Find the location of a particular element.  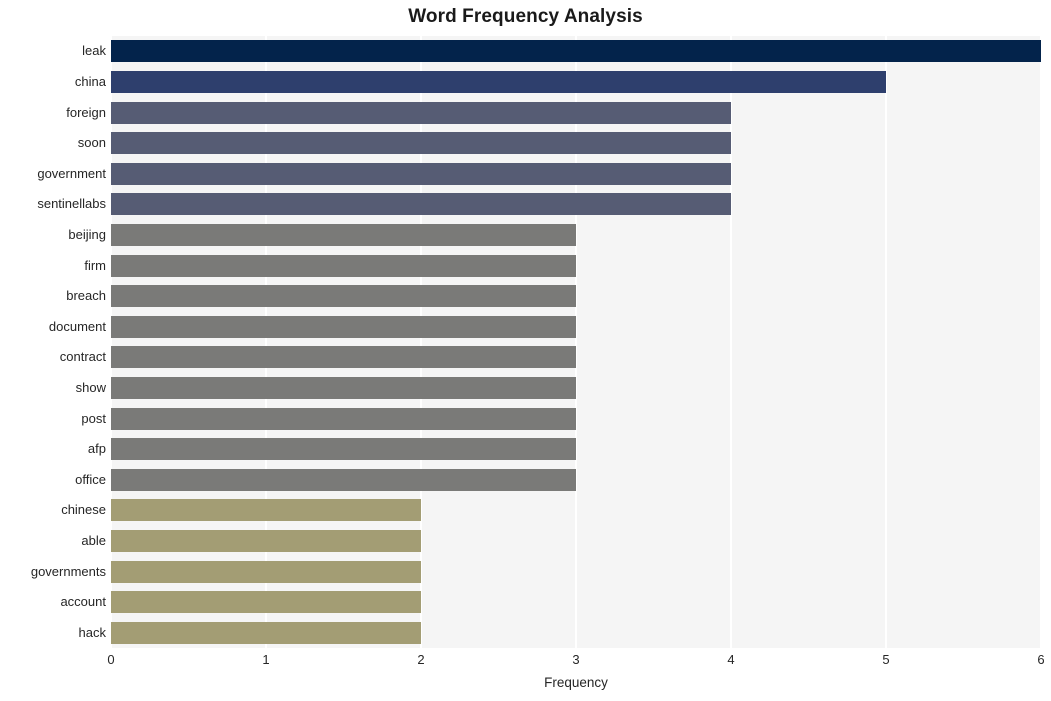

x-axis-tick-labels: 0 1 2 3 4 5 6 is located at coordinates (576, 663).